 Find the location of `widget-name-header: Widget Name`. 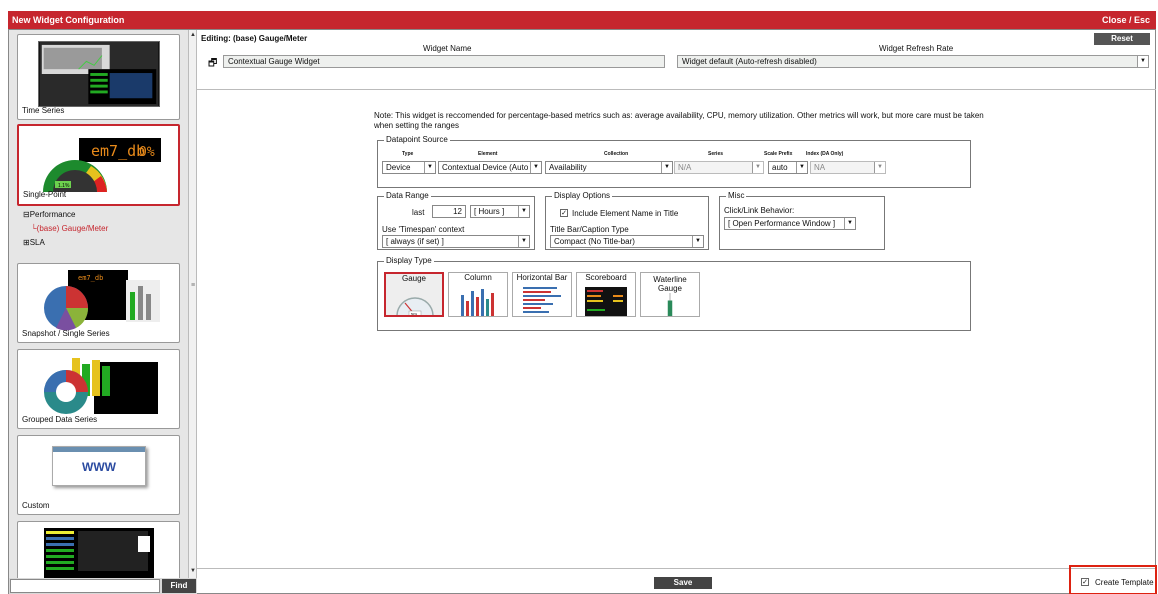

widget-name-header: Widget Name is located at coordinates (447, 48).